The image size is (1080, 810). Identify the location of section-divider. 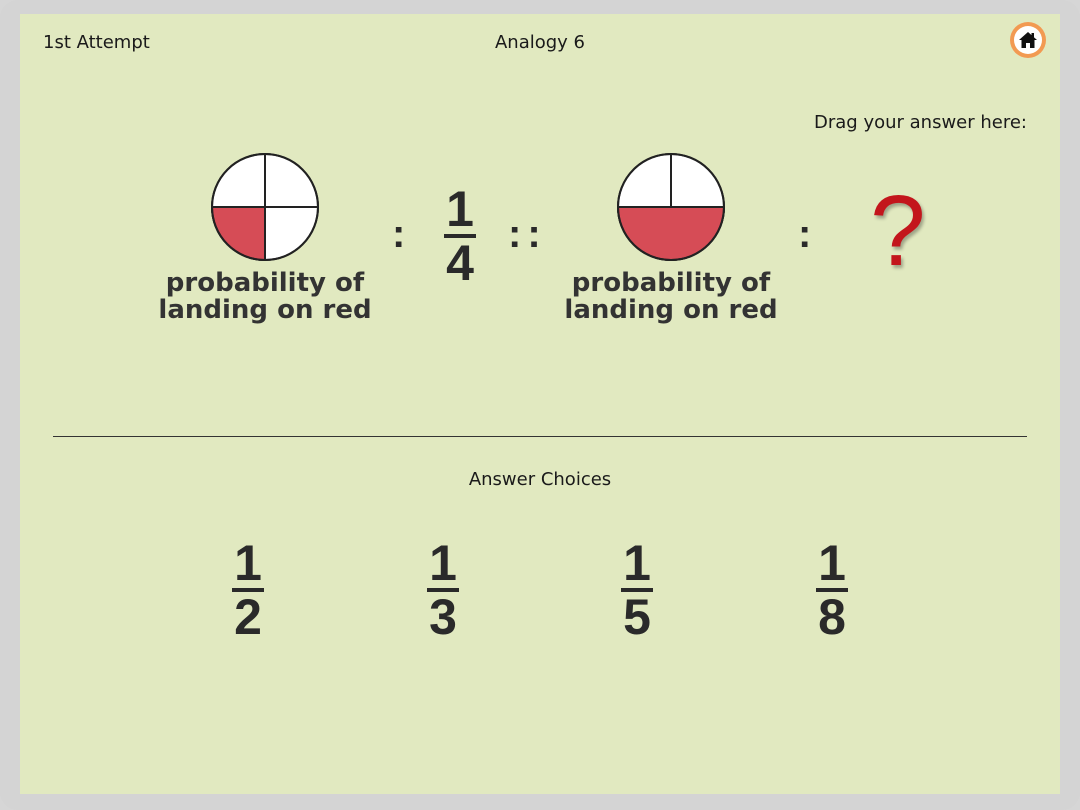
(540, 436).